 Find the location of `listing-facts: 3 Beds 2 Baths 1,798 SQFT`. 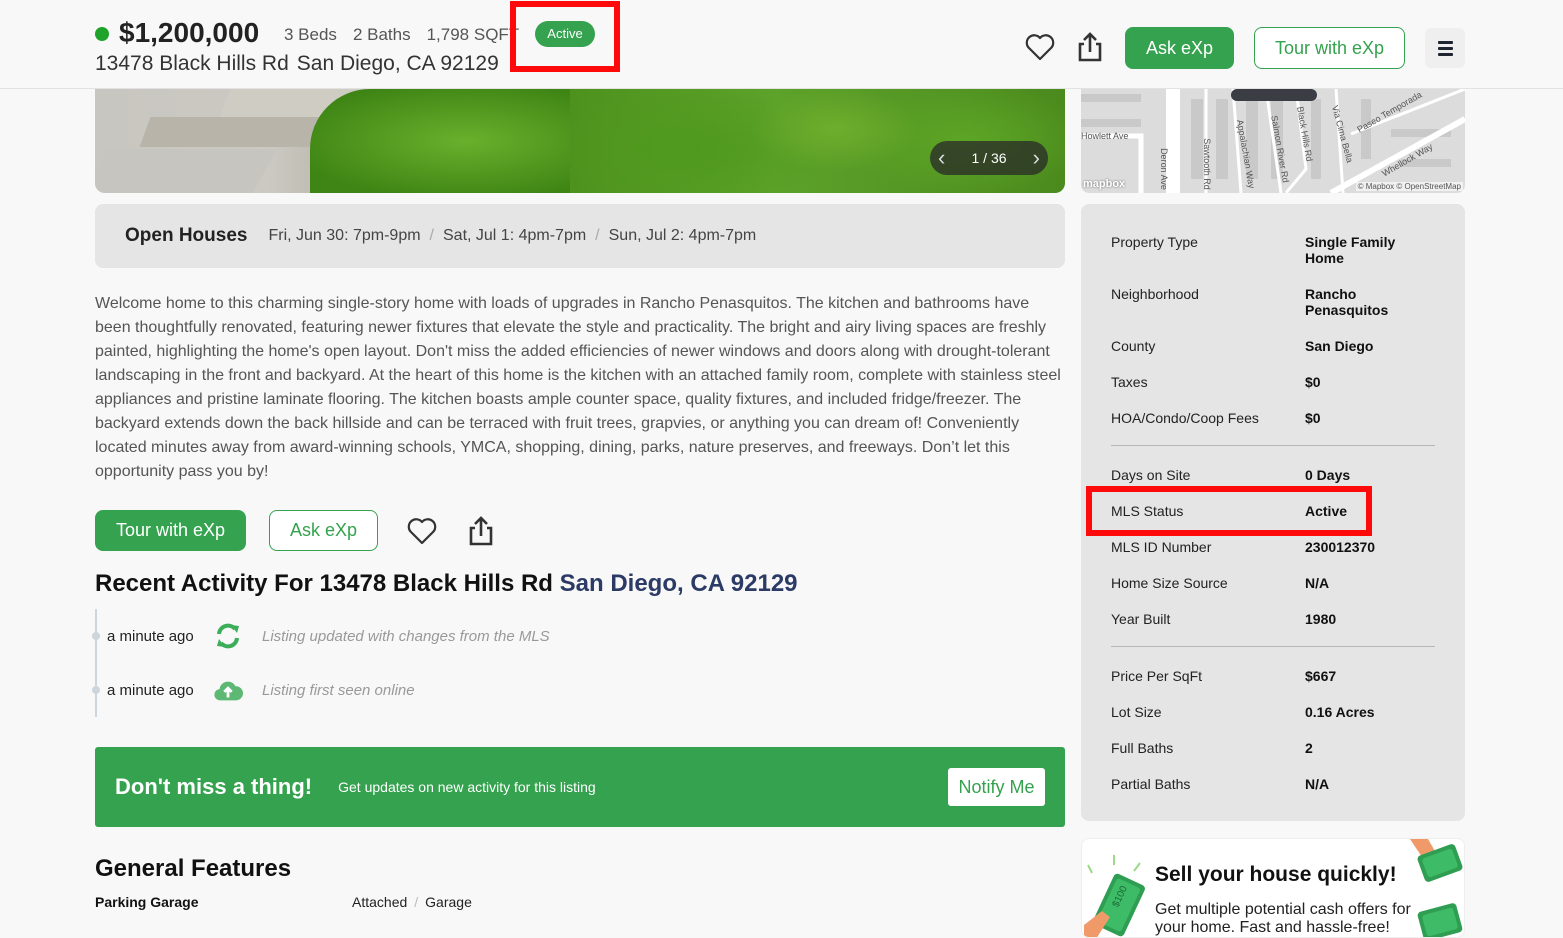

listing-facts: 3 Beds 2 Baths 1,798 SQFT is located at coordinates (401, 35).